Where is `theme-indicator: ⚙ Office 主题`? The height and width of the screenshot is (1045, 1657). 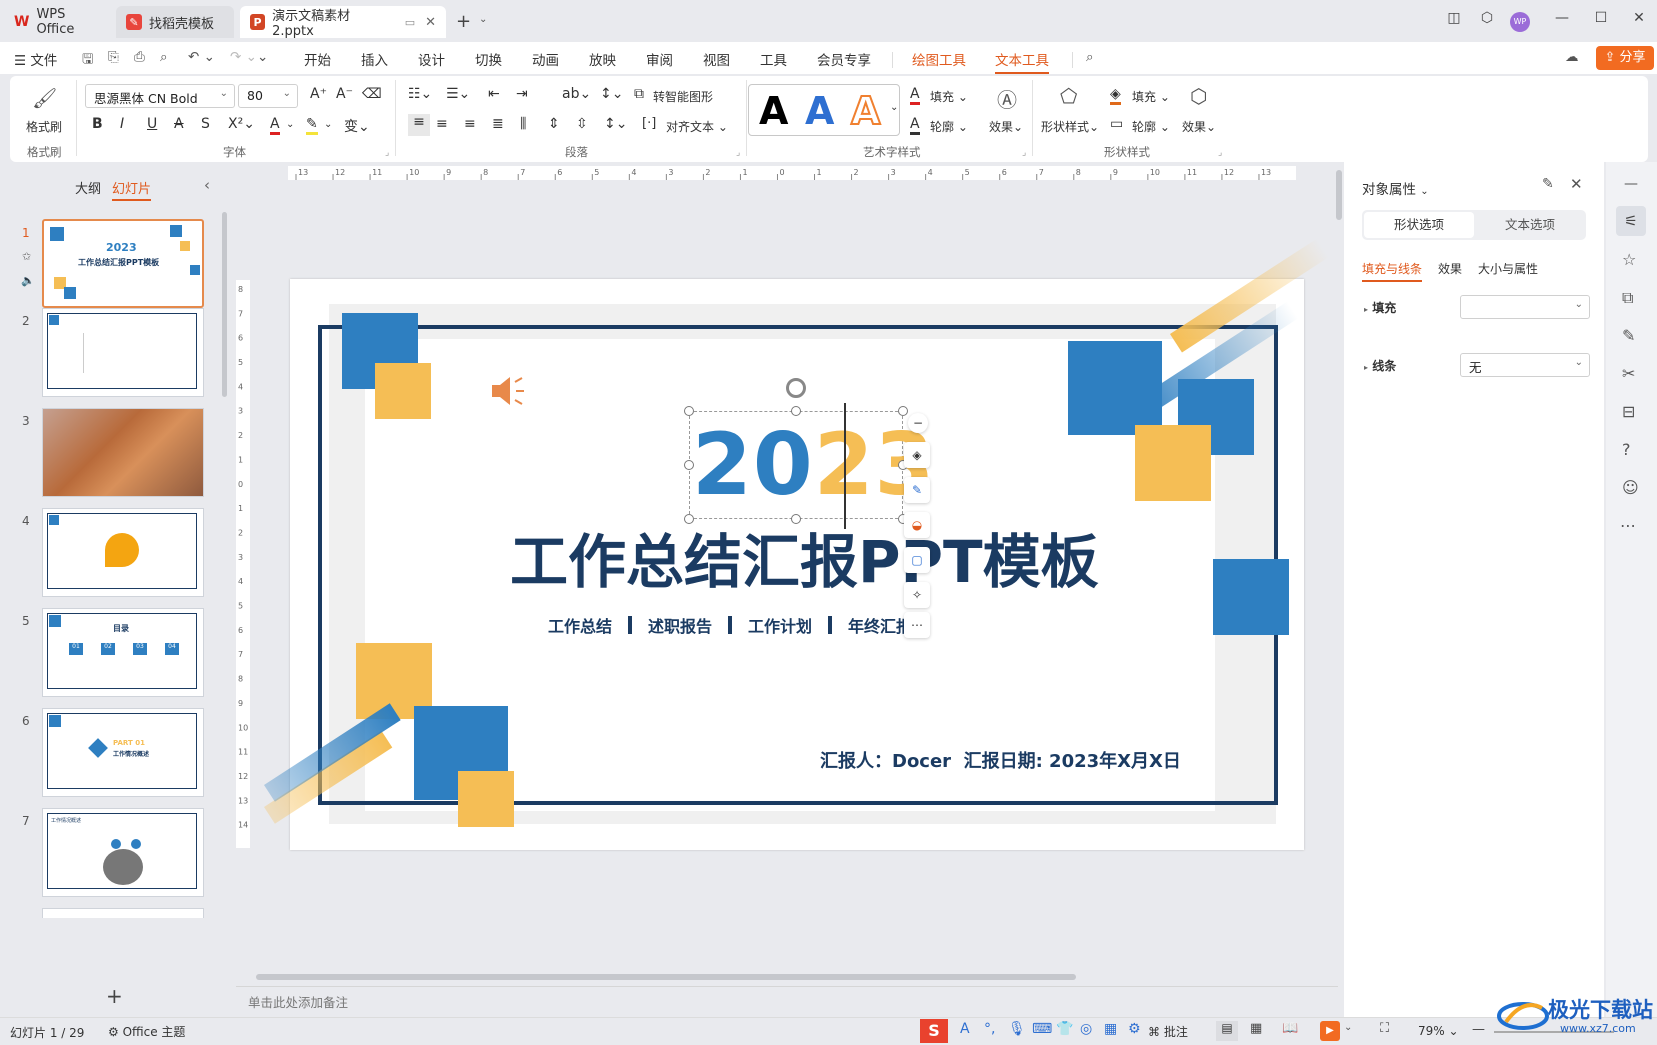
theme-indicator: ⚙ Office 主题 is located at coordinates (146, 1031).